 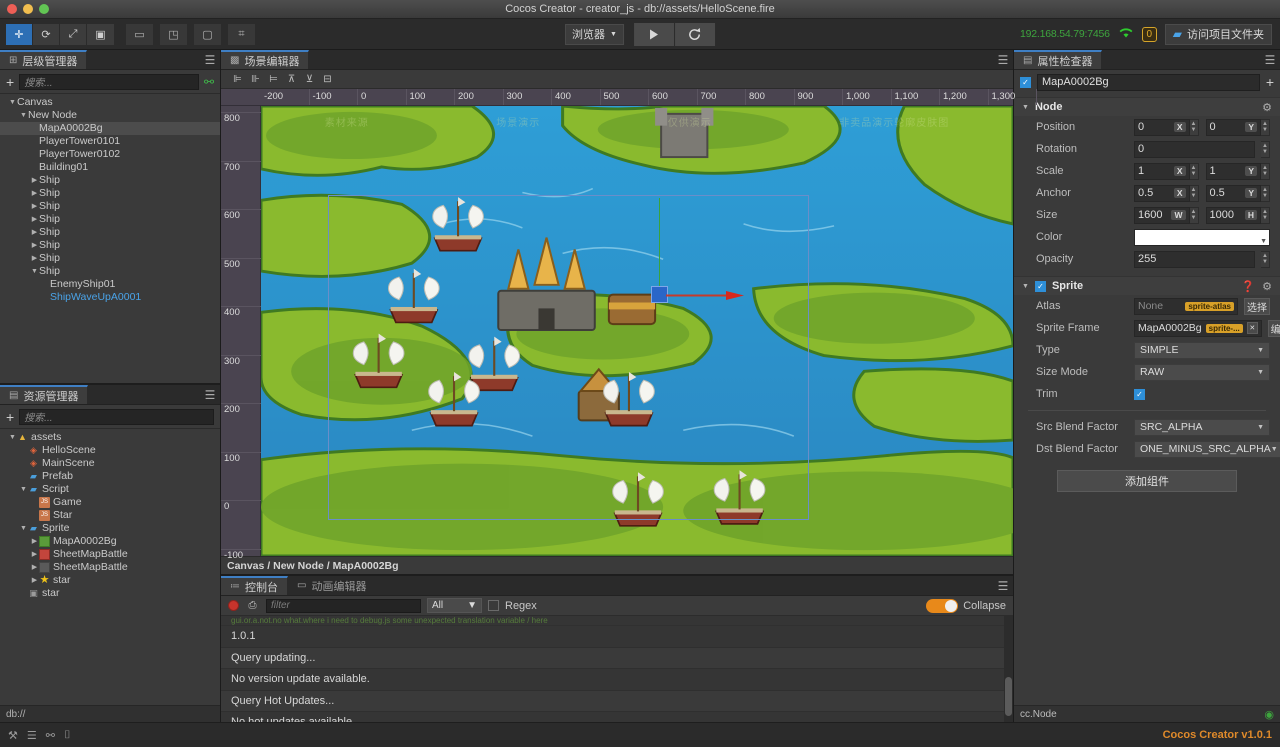 I want to click on regex-checkbox, so click(x=493, y=605).